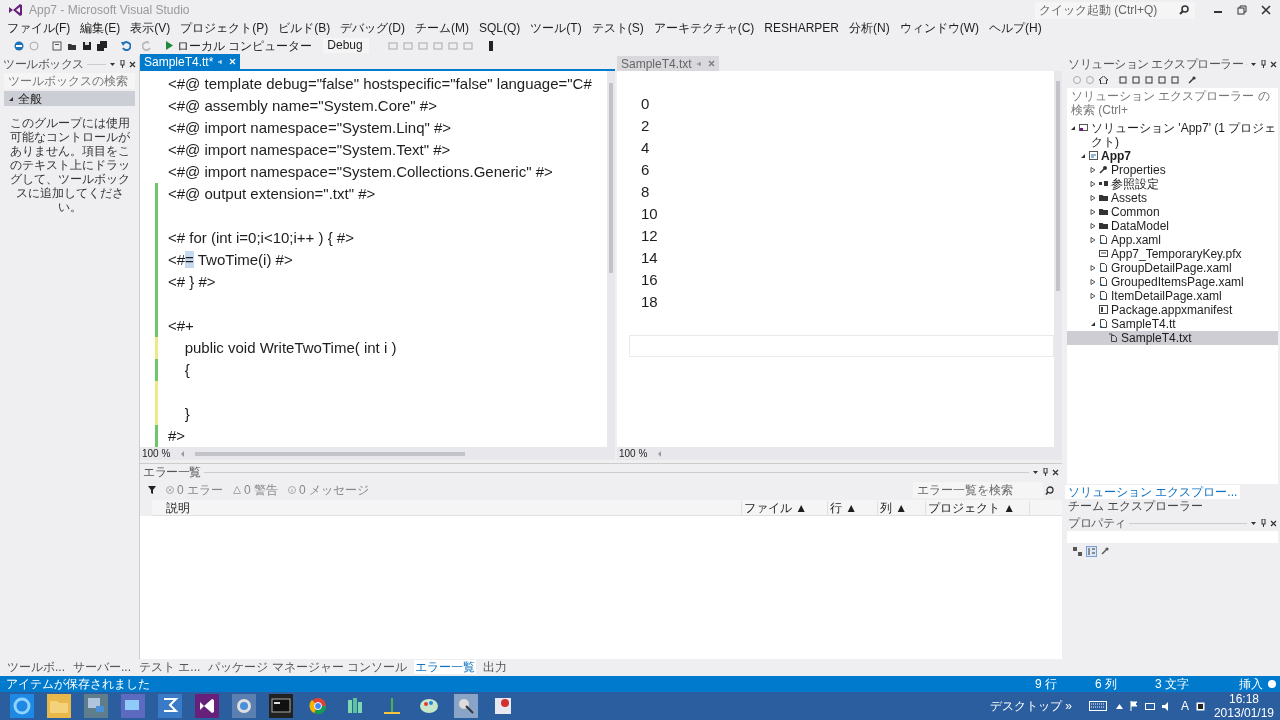  What do you see at coordinates (1091, 551) in the screenshot?
I see `alphabetical-icon` at bounding box center [1091, 551].